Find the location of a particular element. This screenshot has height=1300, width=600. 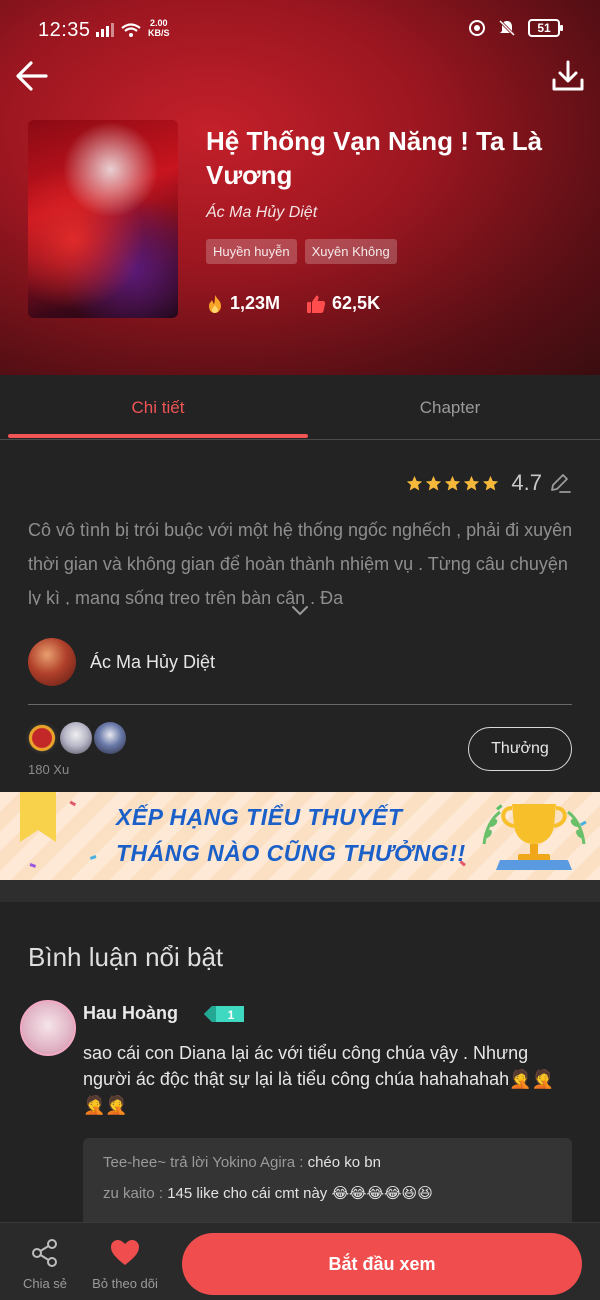

fire-icon is located at coordinates (215, 303).